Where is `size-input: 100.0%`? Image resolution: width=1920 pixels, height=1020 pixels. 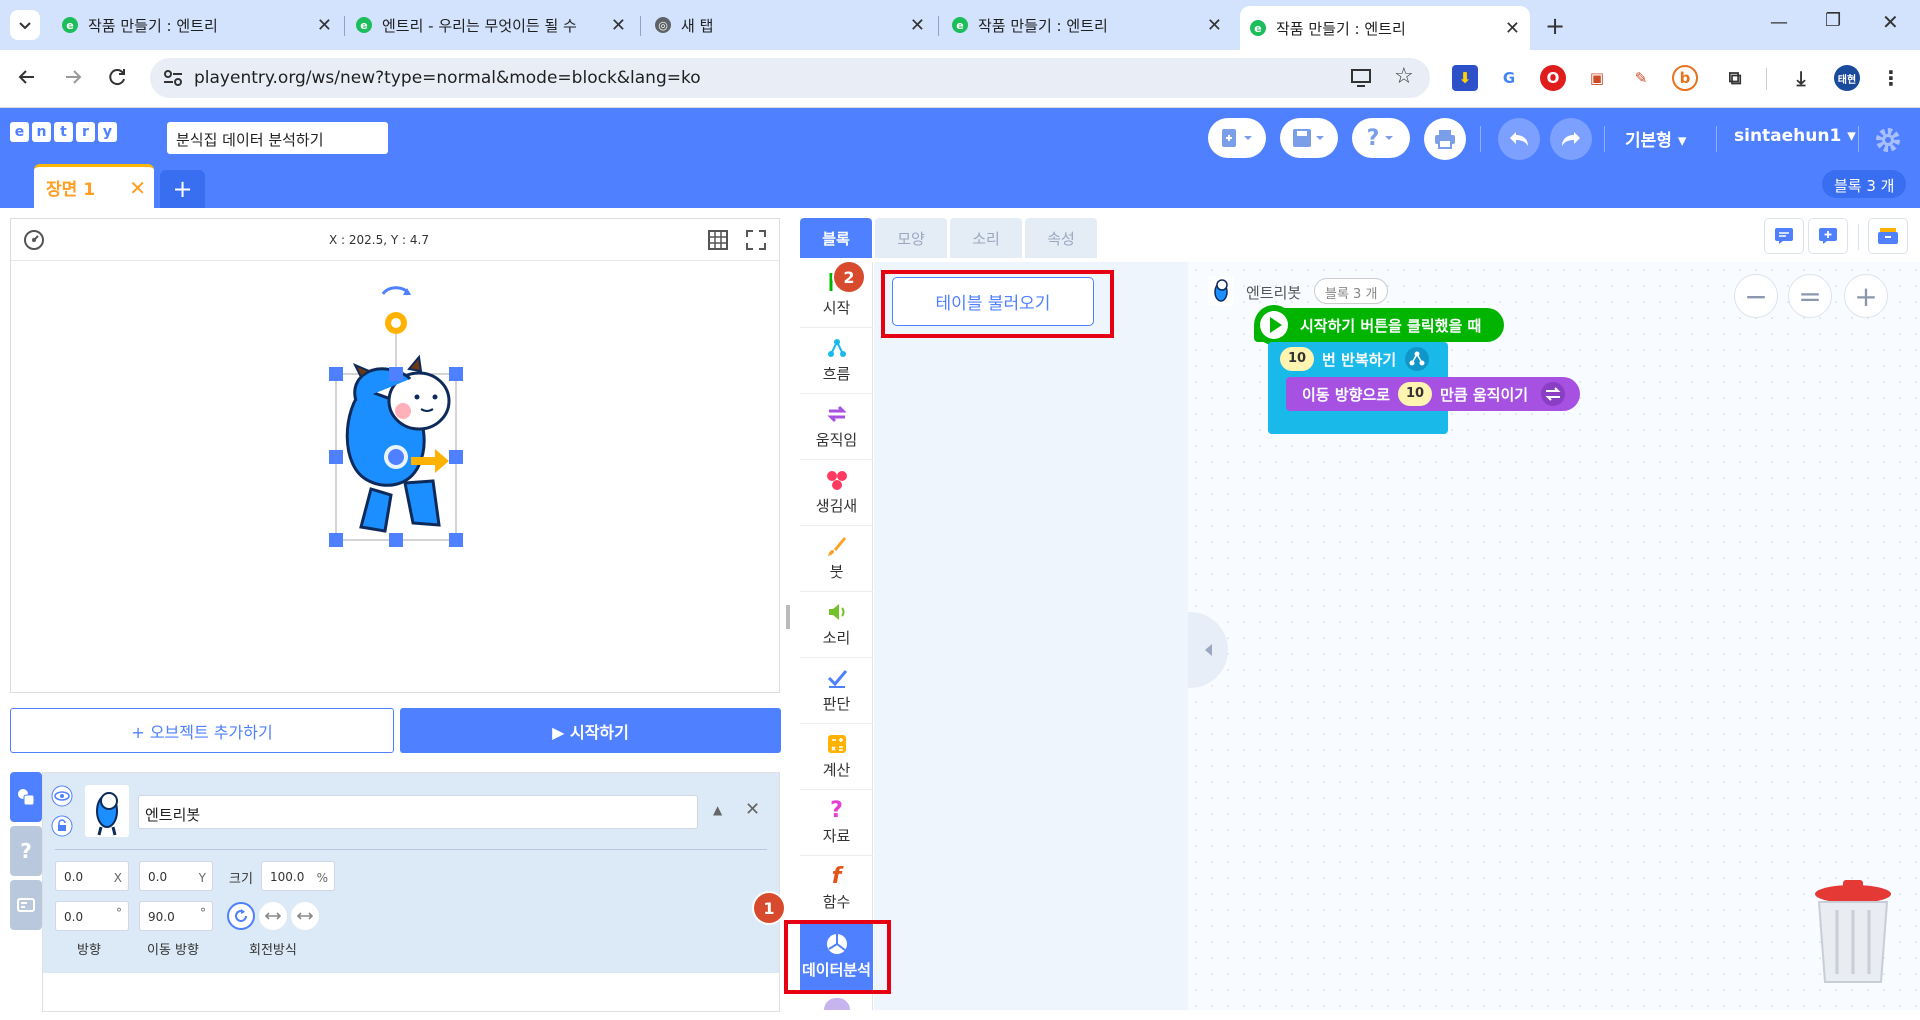
size-input: 100.0% is located at coordinates (298, 876).